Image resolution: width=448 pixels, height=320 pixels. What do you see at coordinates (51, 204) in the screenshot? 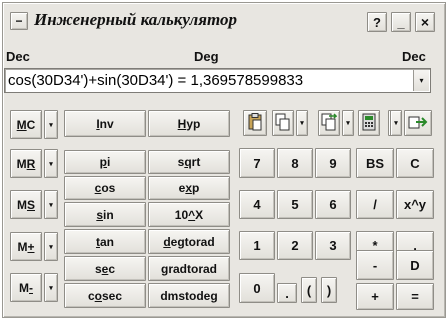
I see `ms-menu-button: ▾` at bounding box center [51, 204].